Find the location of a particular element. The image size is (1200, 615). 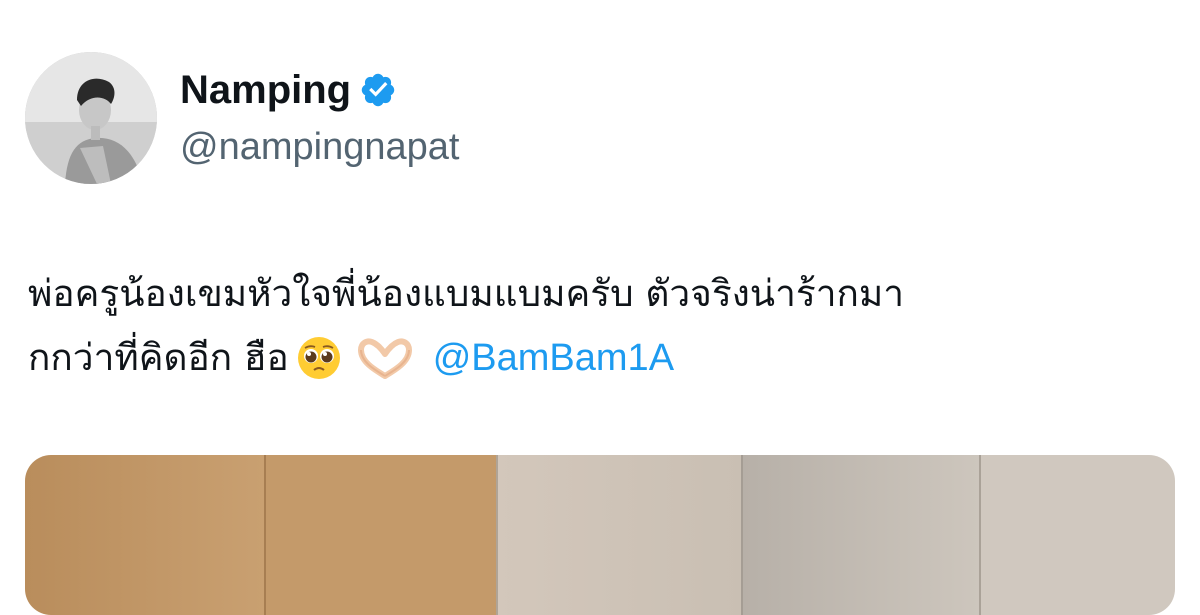

mention-link: @BamBam1A is located at coordinates (553, 358).